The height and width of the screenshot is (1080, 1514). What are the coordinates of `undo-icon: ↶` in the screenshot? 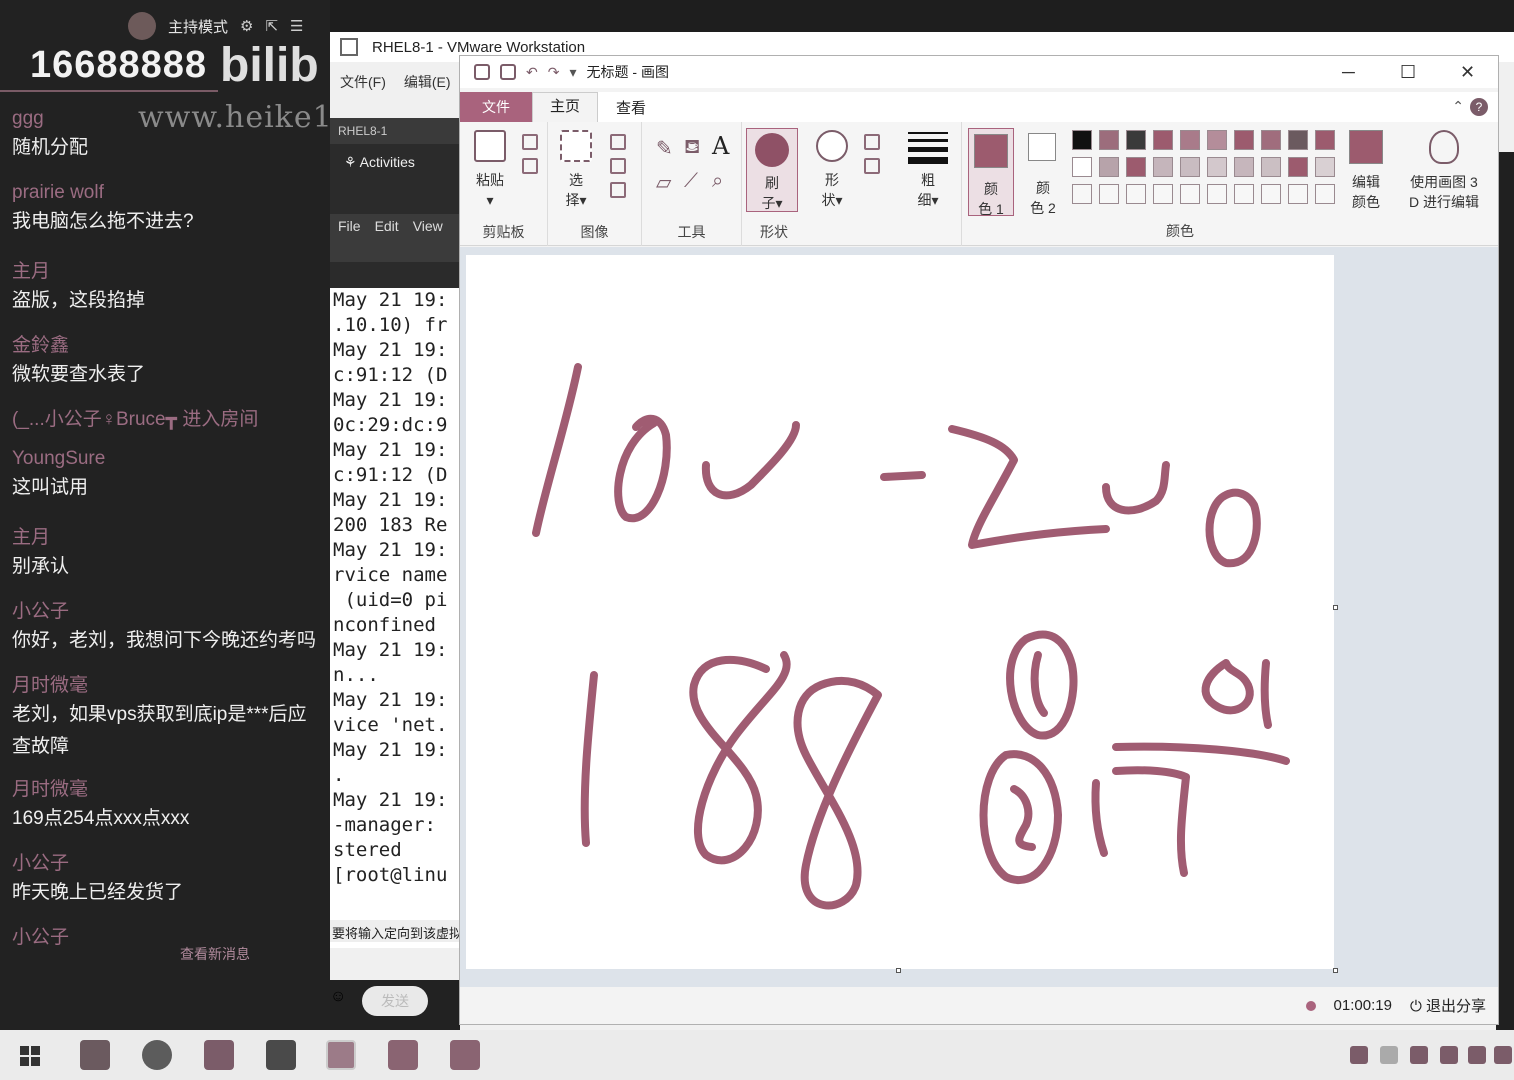 It's located at (532, 72).